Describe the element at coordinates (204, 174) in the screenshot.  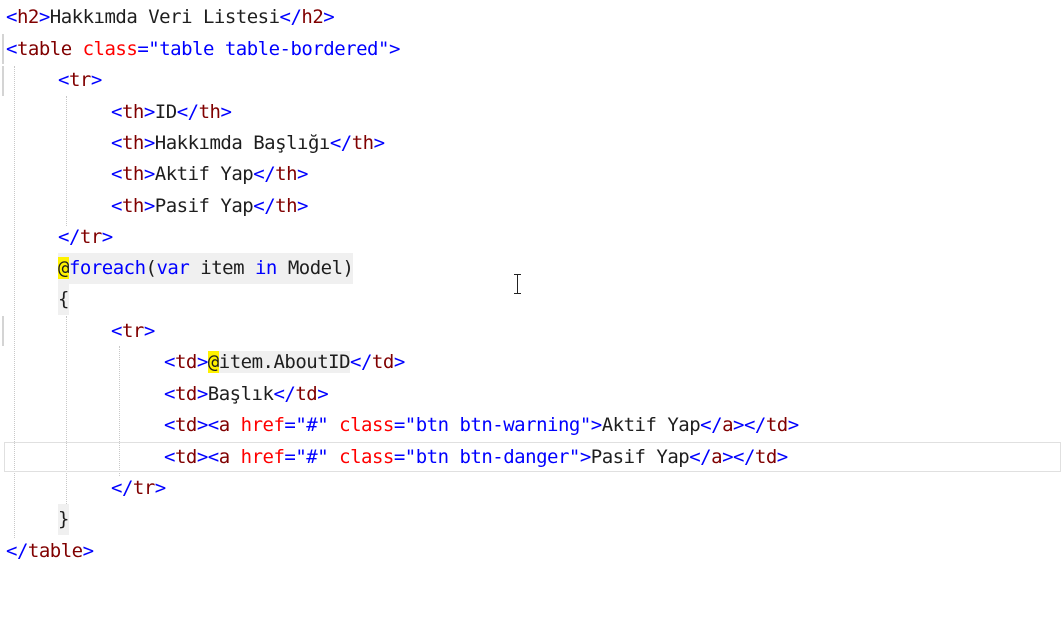
I see `cell-text: Aktif Yap` at that location.